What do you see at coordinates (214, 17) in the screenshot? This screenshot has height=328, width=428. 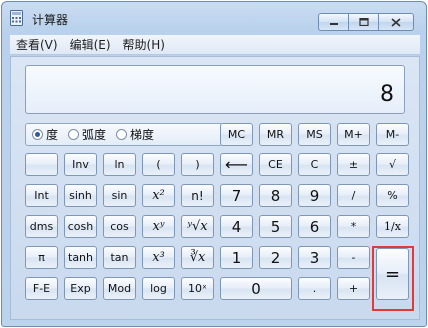 I see `title-bar: 计算器` at bounding box center [214, 17].